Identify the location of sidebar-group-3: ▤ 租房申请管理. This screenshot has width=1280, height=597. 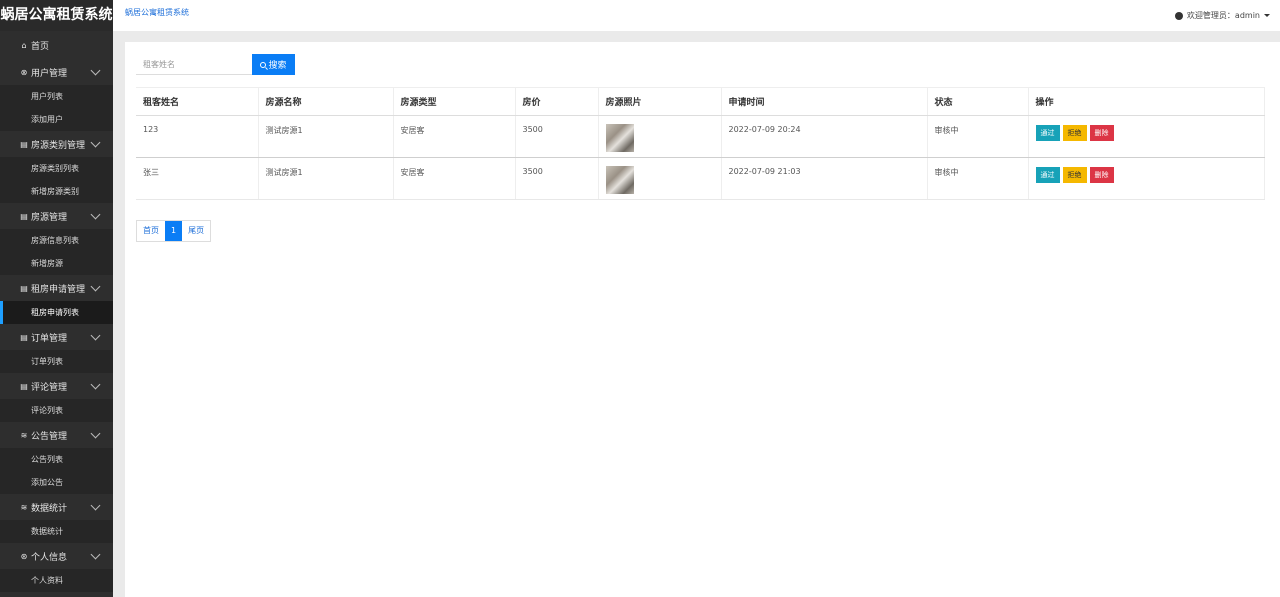
(56, 288).